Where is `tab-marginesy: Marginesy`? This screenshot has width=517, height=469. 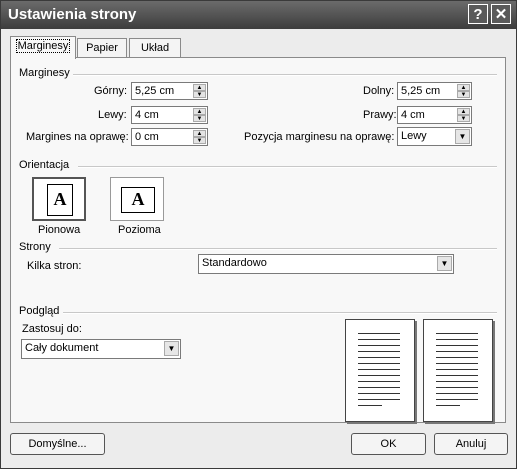 tab-marginesy: Marginesy is located at coordinates (43, 47).